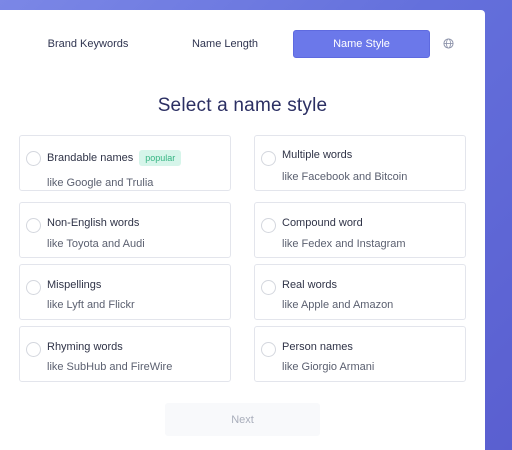 The image size is (512, 450). I want to click on tab-name-style: Name Style, so click(361, 44).